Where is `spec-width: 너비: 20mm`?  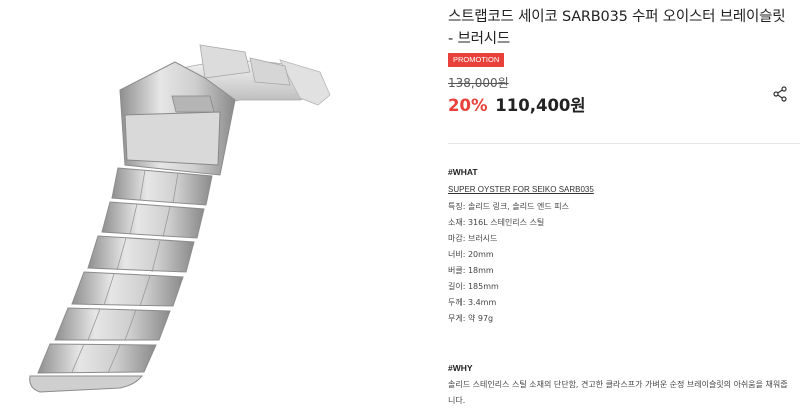 spec-width: 너비: 20mm is located at coordinates (471, 254).